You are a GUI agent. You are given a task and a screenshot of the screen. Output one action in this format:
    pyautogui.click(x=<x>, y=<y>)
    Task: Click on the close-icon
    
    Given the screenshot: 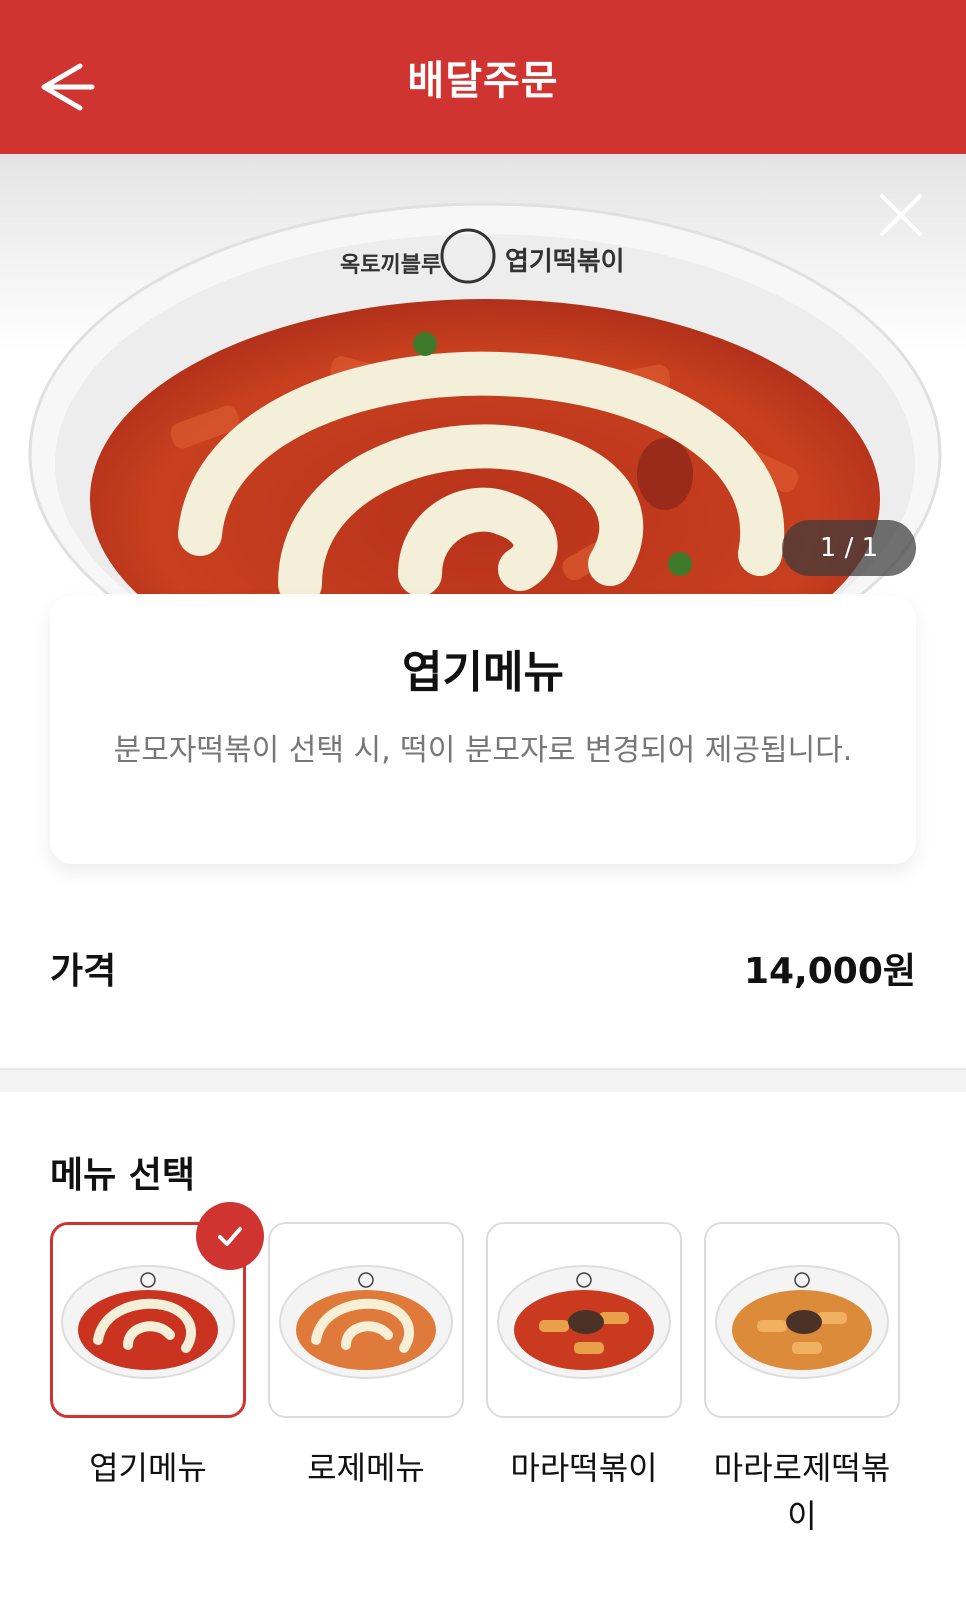 What is the action you would take?
    pyautogui.click(x=901, y=215)
    